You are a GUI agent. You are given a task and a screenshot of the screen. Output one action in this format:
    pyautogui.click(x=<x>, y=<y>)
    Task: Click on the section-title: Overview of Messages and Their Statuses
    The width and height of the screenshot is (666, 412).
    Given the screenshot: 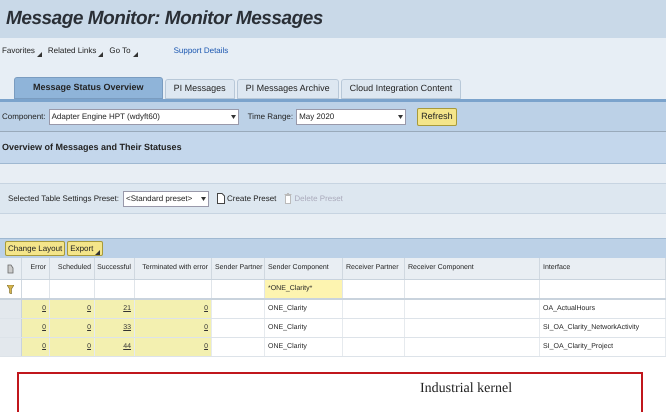 What is the action you would take?
    pyautogui.click(x=92, y=147)
    